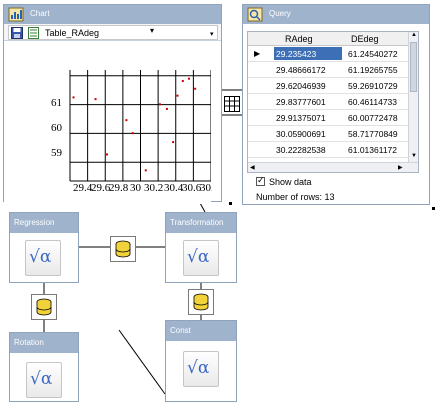  Describe the element at coordinates (192, 188) in the screenshot. I see `x-tick-label: 30.6` at that location.